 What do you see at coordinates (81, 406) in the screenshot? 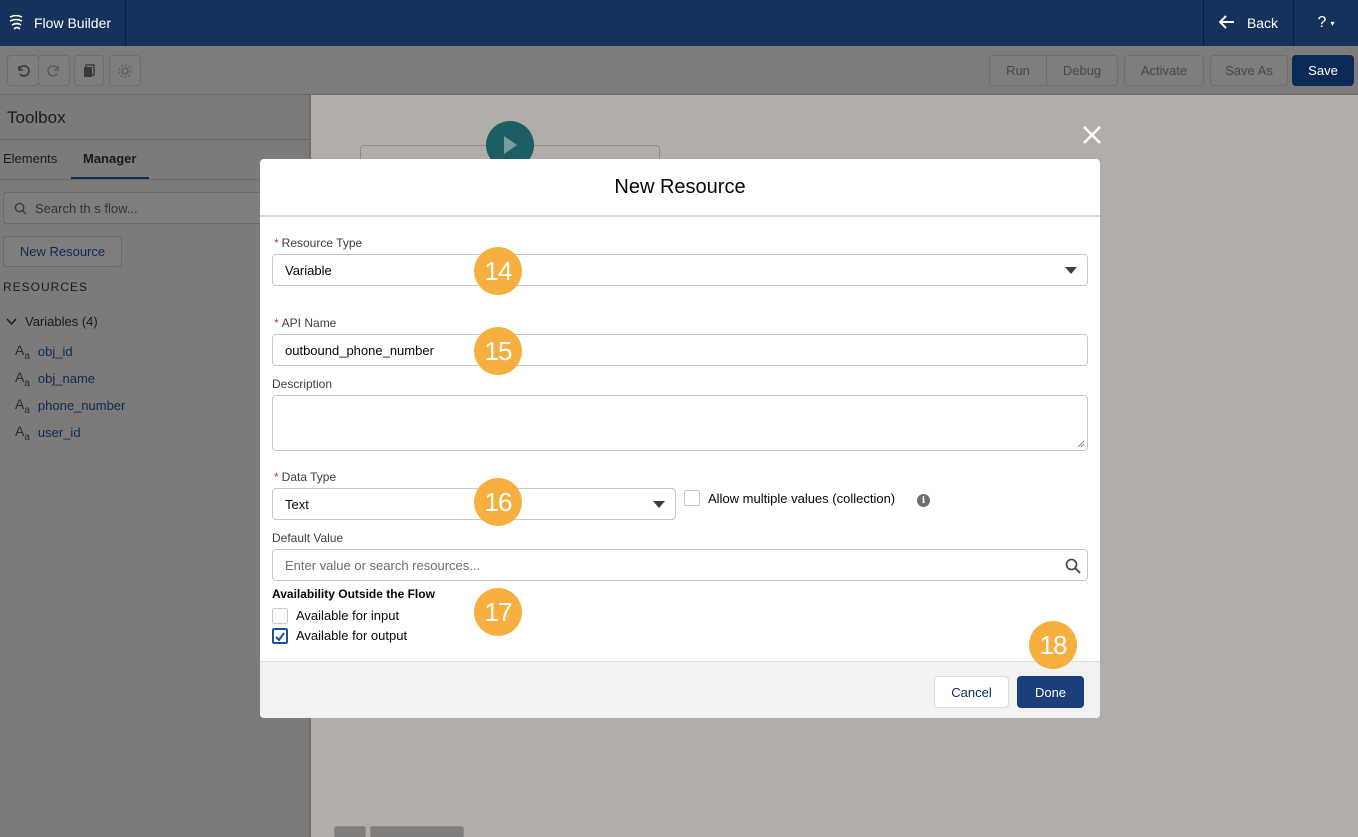
I see `resource-item-label: phone_number` at bounding box center [81, 406].